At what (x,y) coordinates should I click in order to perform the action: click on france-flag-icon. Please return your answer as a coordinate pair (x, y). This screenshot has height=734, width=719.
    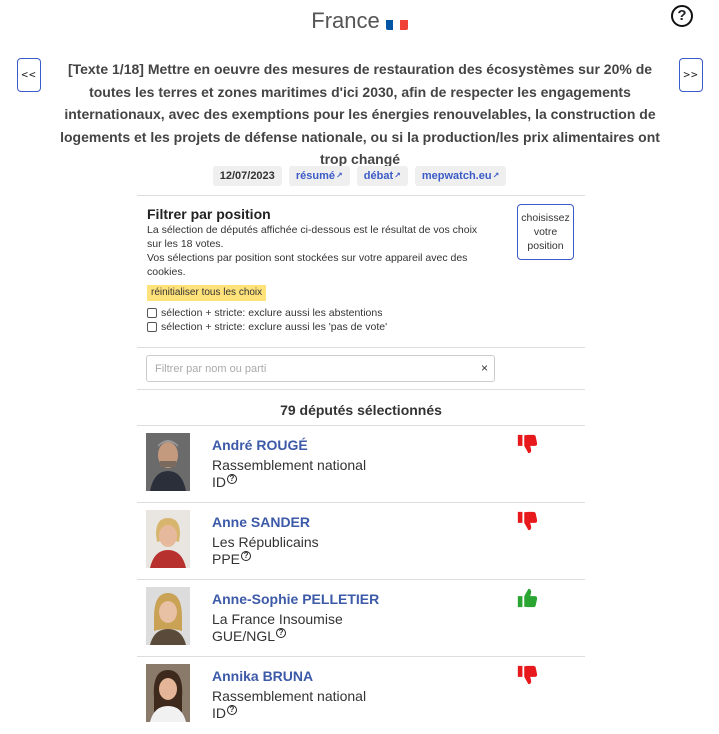
    Looking at the image, I should click on (396, 22).